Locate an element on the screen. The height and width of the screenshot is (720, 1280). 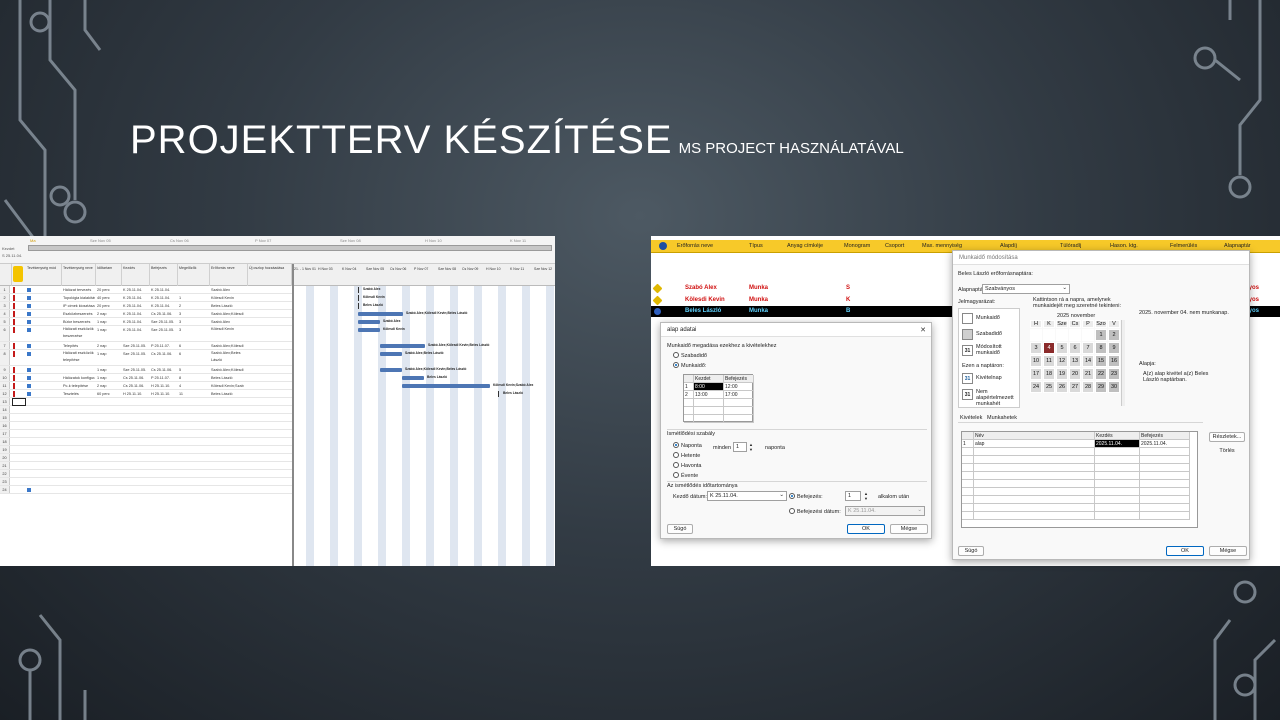
calendar-day: 16 is located at coordinates (1114, 361).